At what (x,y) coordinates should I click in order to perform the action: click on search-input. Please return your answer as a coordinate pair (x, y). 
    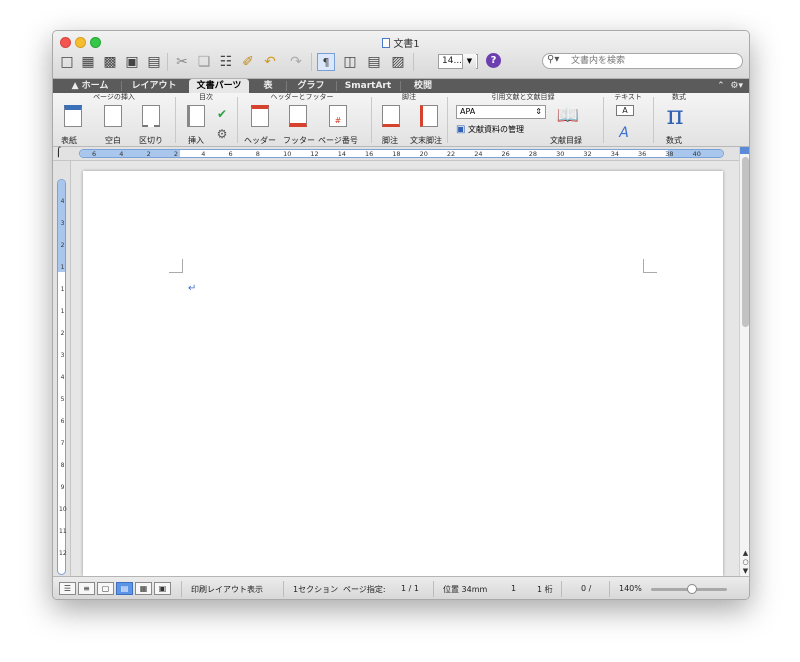
    Looking at the image, I should click on (651, 61).